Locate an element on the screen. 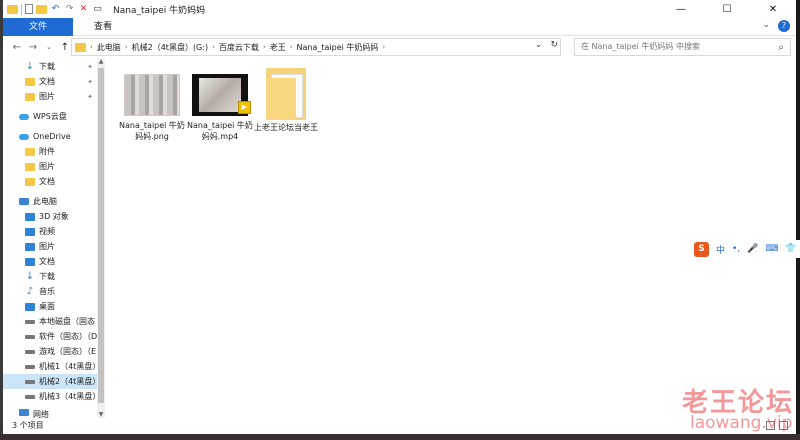 The width and height of the screenshot is (800, 440). new-folder-icon is located at coordinates (41, 9).